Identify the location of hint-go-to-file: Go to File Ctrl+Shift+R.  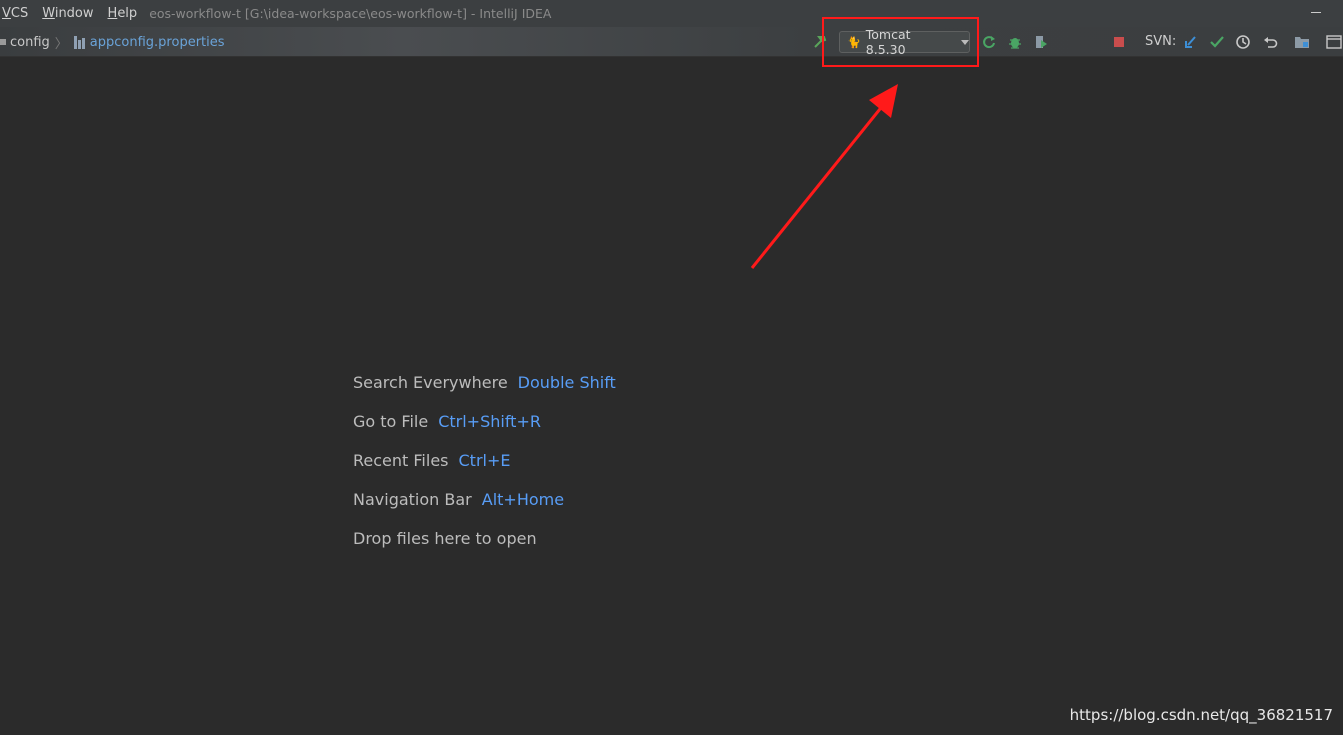
(447, 421).